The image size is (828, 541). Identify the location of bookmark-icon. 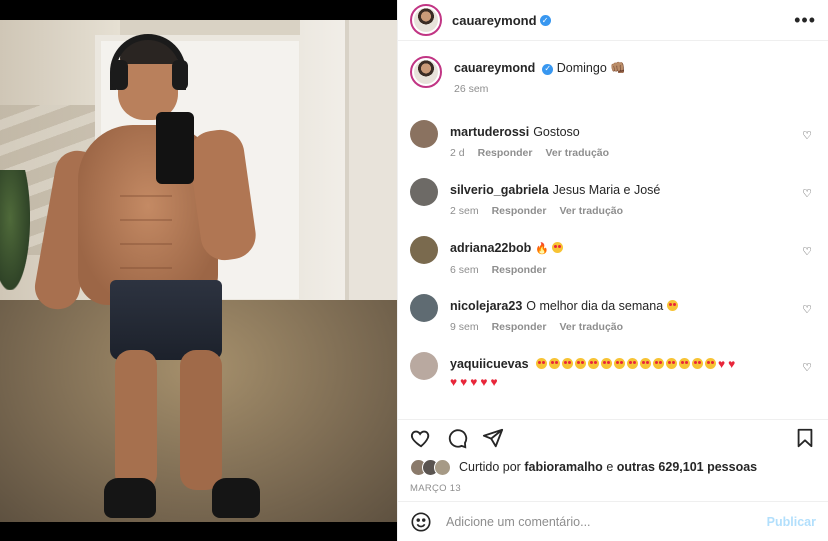
(805, 438).